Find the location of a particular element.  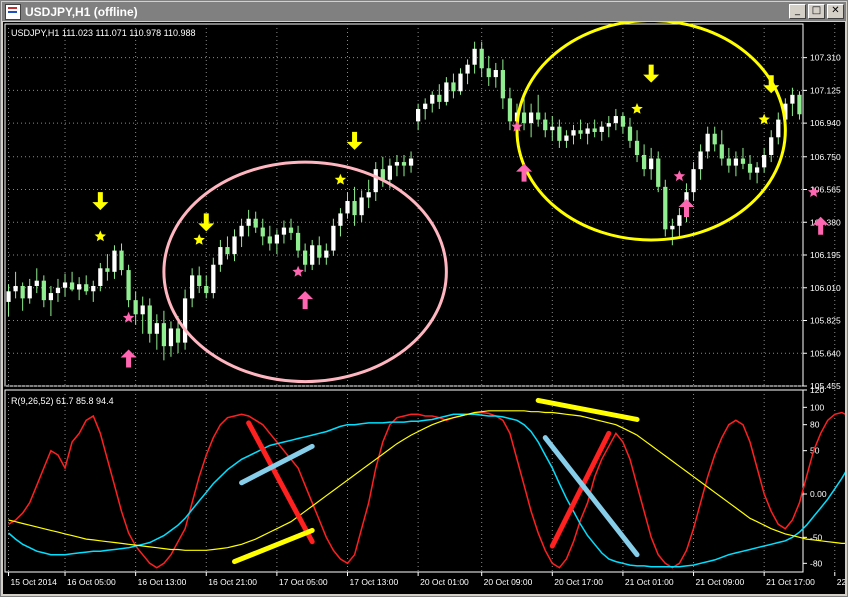

close-button: ✕ is located at coordinates (835, 11).